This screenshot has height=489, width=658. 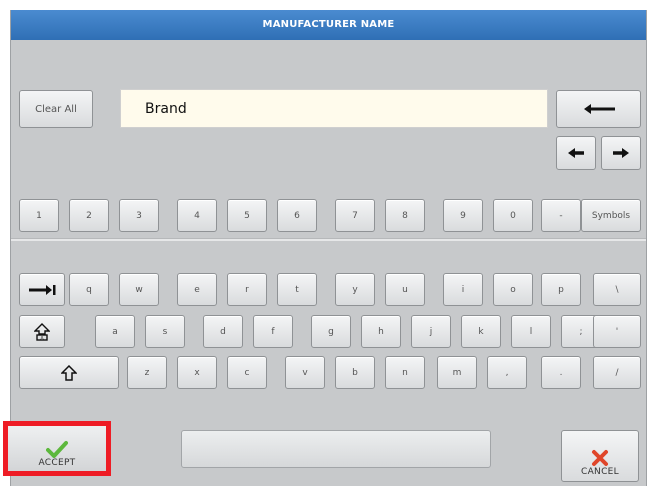 I want to click on letter-key: o, so click(x=513, y=289).